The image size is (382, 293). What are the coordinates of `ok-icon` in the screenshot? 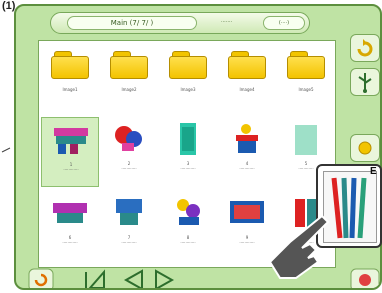 It's located at (365, 278).